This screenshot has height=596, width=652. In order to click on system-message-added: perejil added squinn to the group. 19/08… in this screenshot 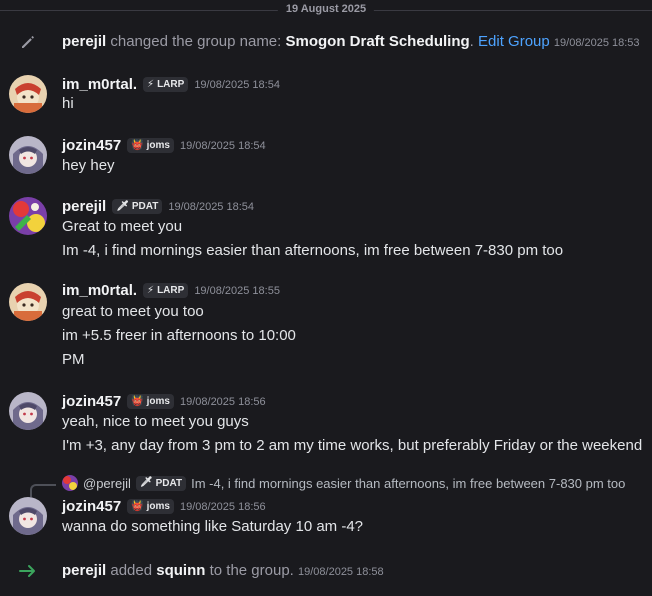, I will do `click(223, 570)`.